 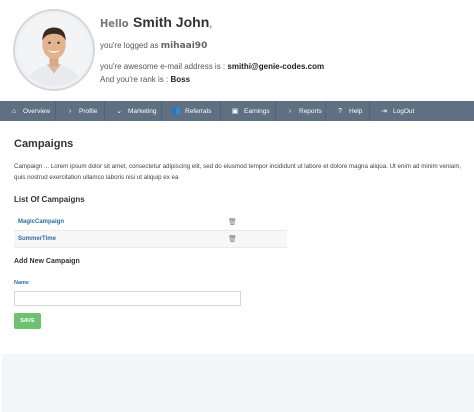 What do you see at coordinates (27, 321) in the screenshot?
I see `save-button: SAVE` at bounding box center [27, 321].